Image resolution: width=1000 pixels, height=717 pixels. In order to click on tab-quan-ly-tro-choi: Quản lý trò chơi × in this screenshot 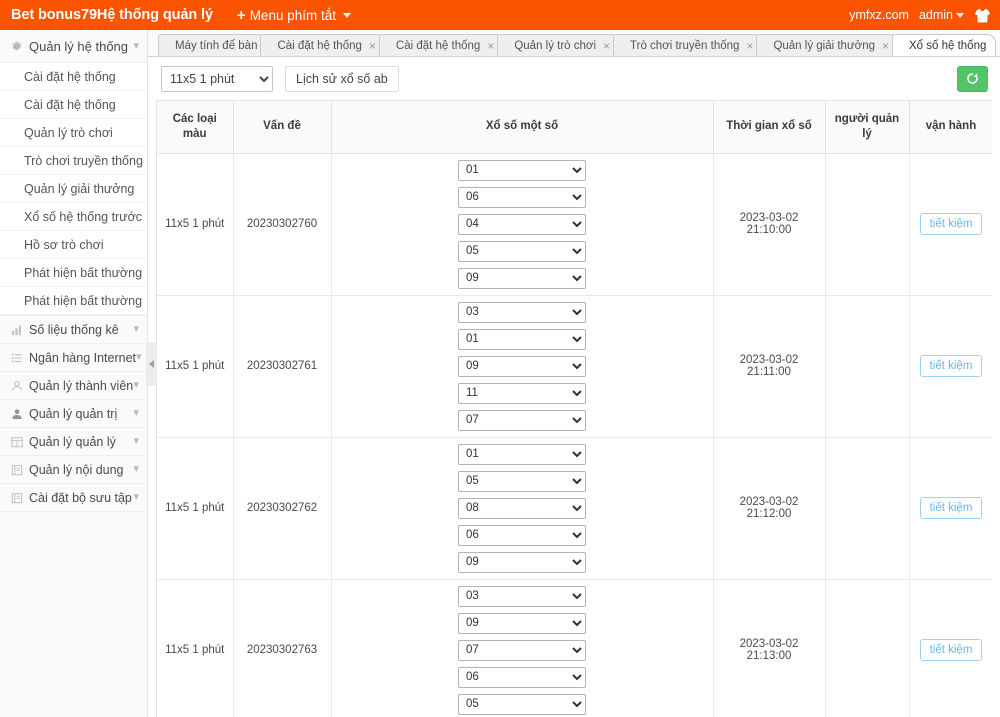, I will do `click(559, 45)`.